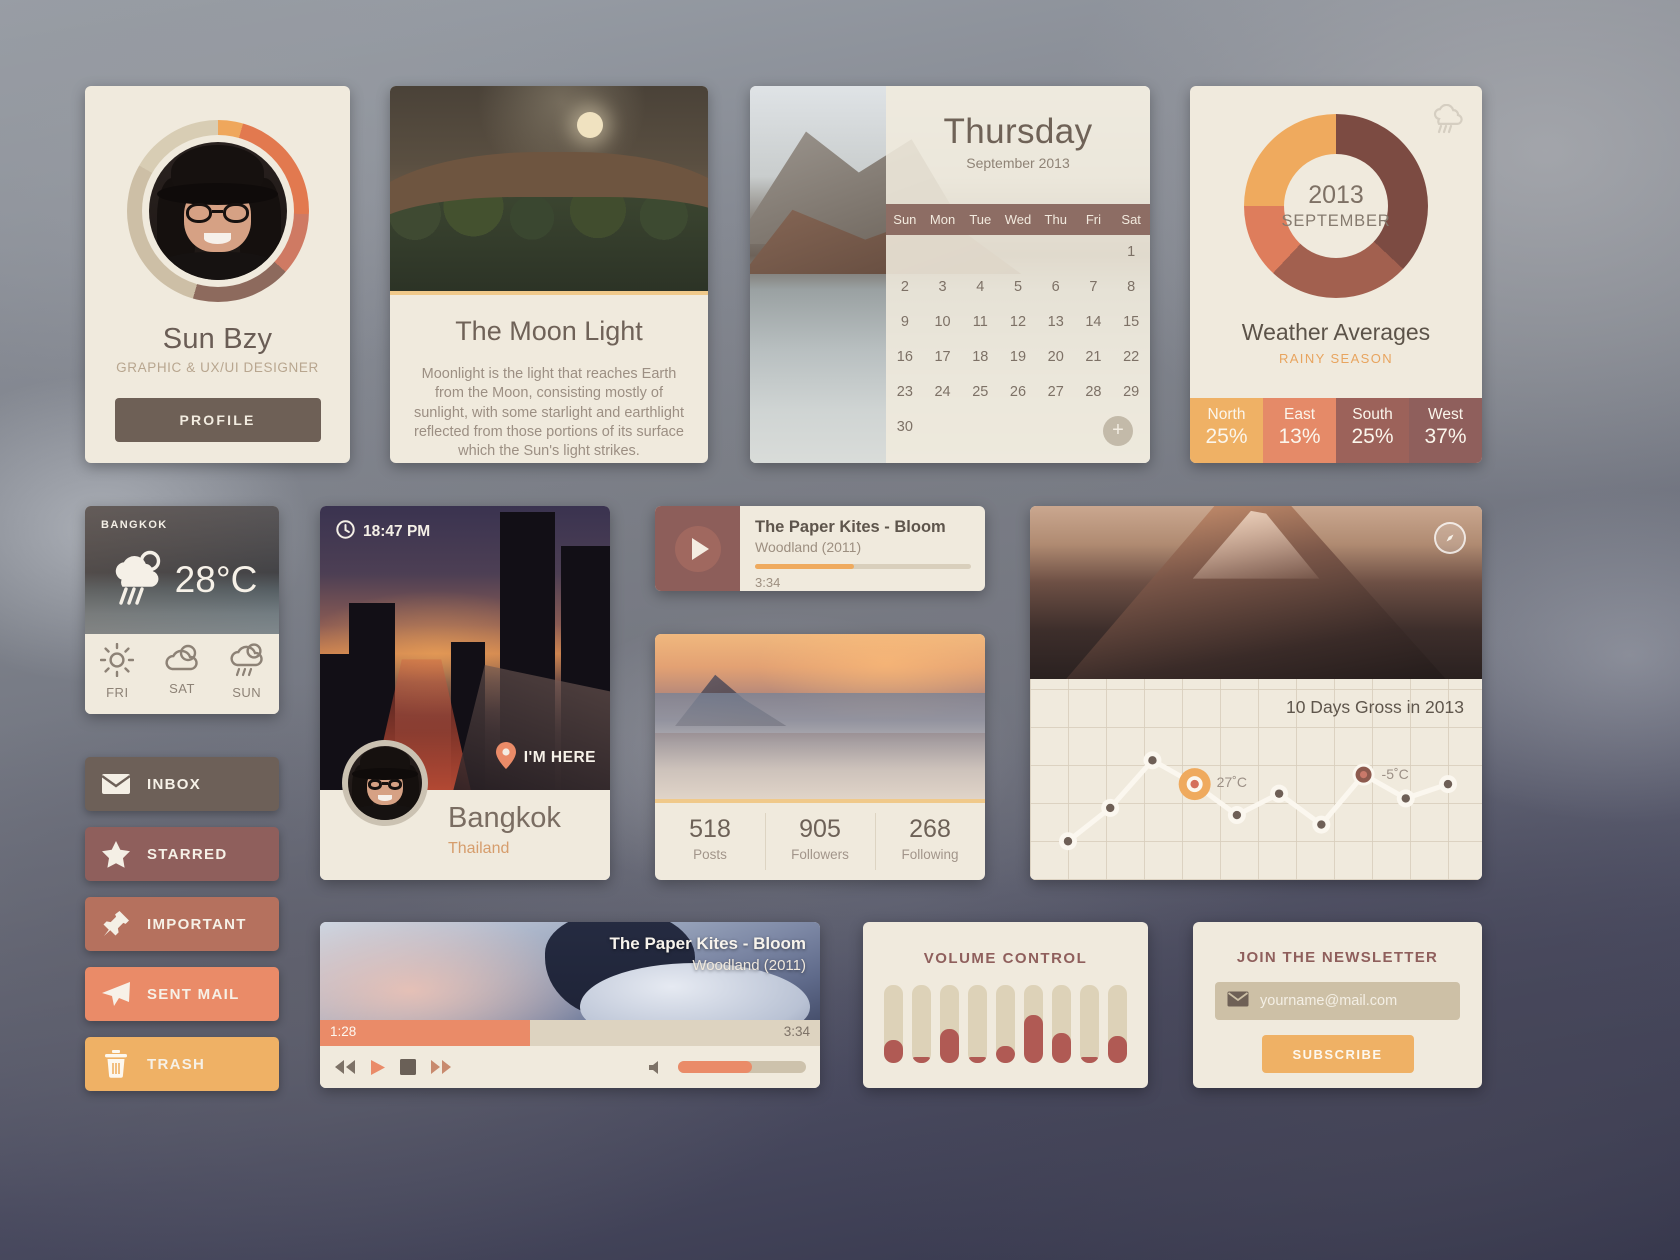  Describe the element at coordinates (570, 971) in the screenshot. I see `clouds-photo: The Paper Kites - Bloom Woodland (2011)` at that location.